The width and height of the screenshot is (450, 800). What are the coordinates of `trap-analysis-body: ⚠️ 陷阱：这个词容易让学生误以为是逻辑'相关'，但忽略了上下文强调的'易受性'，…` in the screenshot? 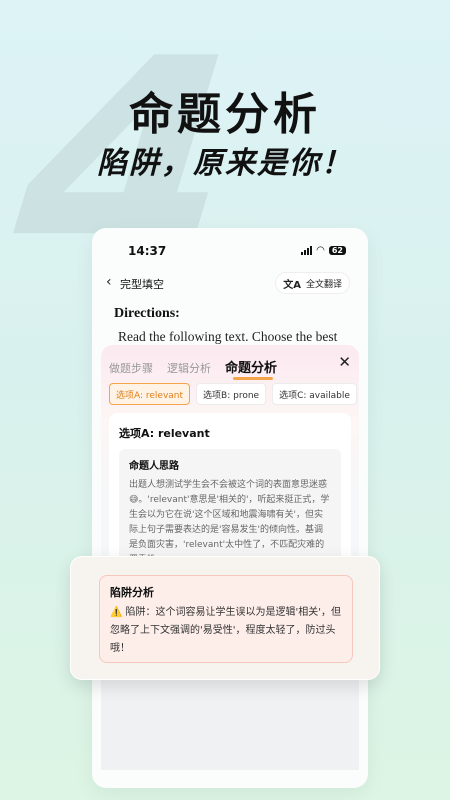 It's located at (226, 631).